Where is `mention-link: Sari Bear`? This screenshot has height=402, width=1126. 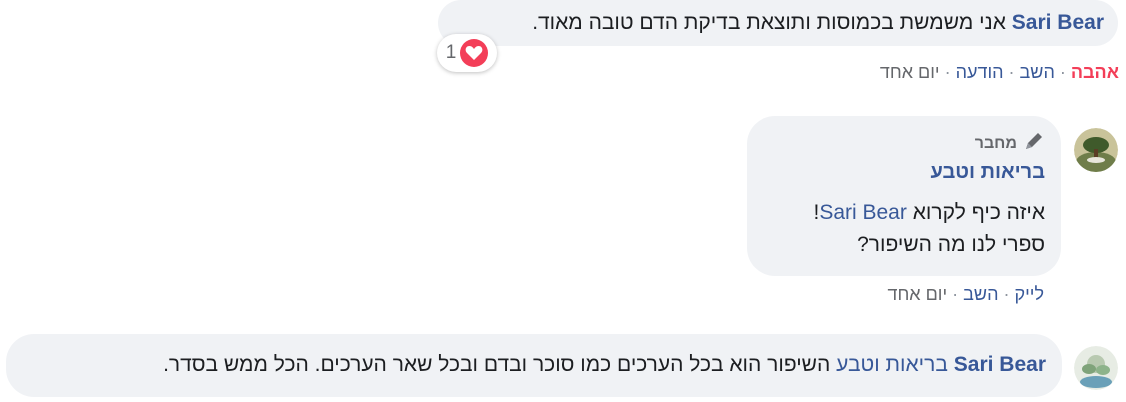 mention-link: Sari Bear is located at coordinates (863, 212).